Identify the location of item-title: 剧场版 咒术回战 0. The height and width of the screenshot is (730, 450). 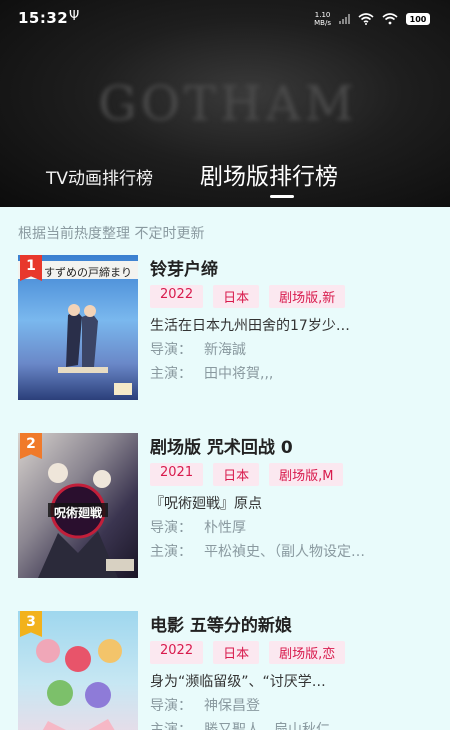
(221, 448).